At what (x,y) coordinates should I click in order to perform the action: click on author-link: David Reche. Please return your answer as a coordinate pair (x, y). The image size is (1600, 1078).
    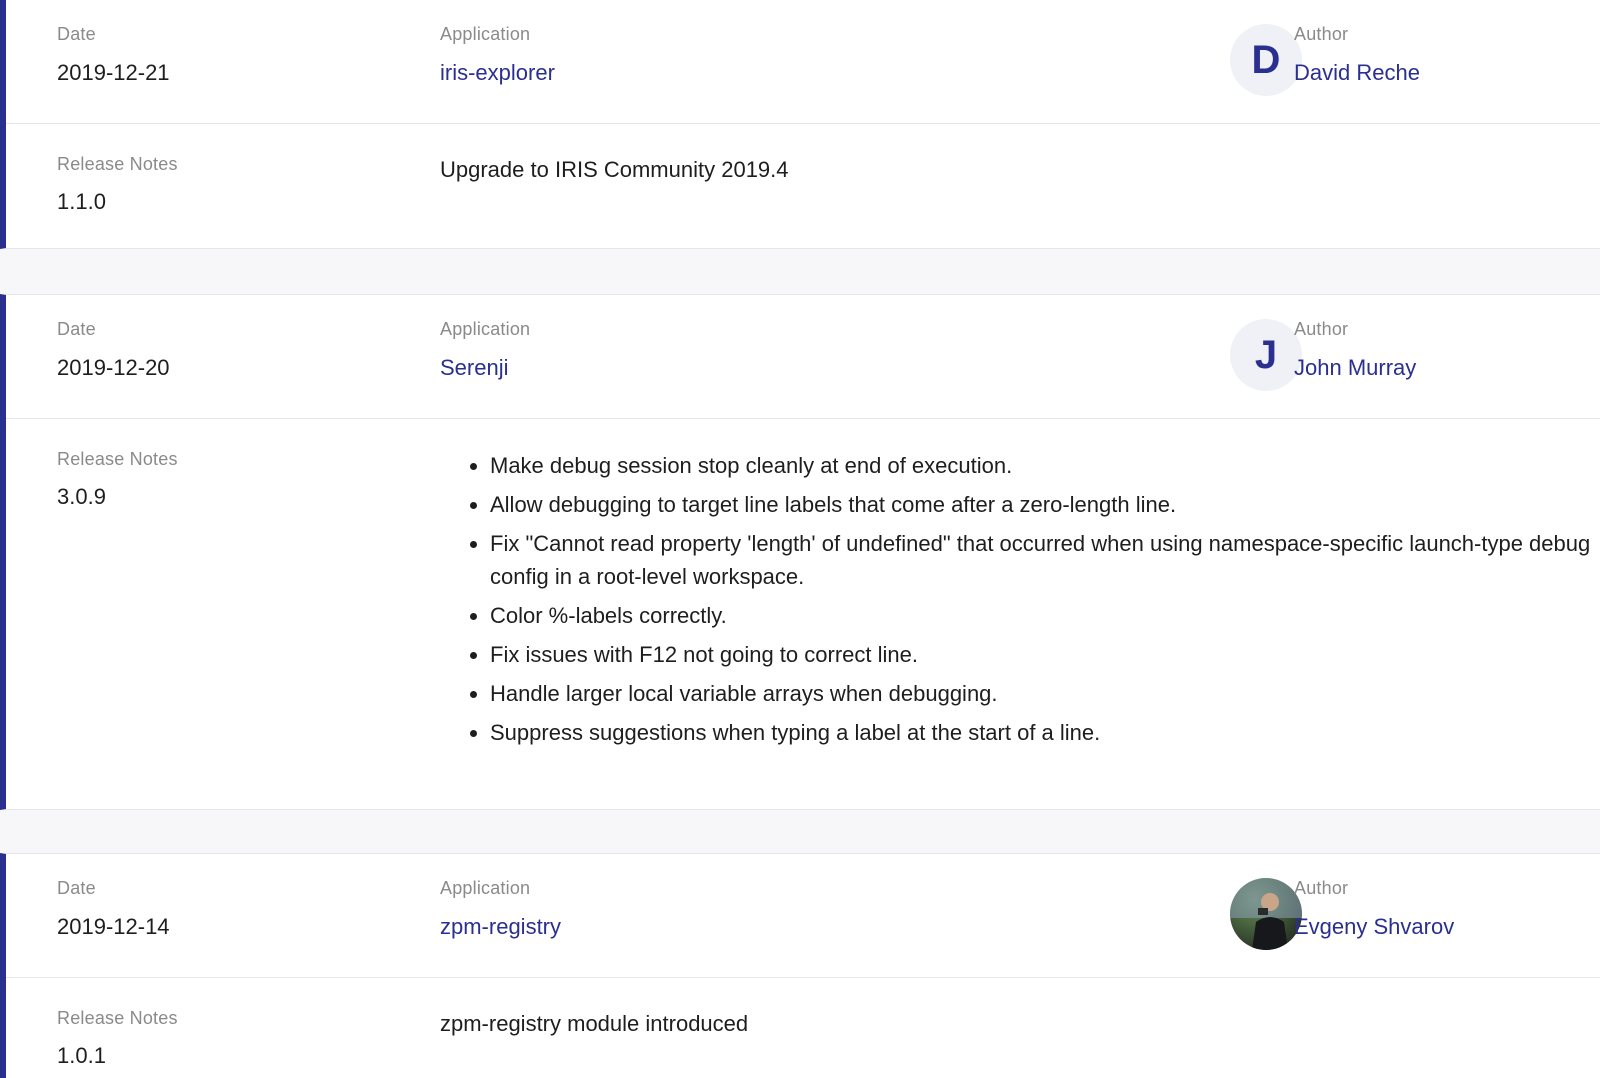
    Looking at the image, I should click on (1357, 73).